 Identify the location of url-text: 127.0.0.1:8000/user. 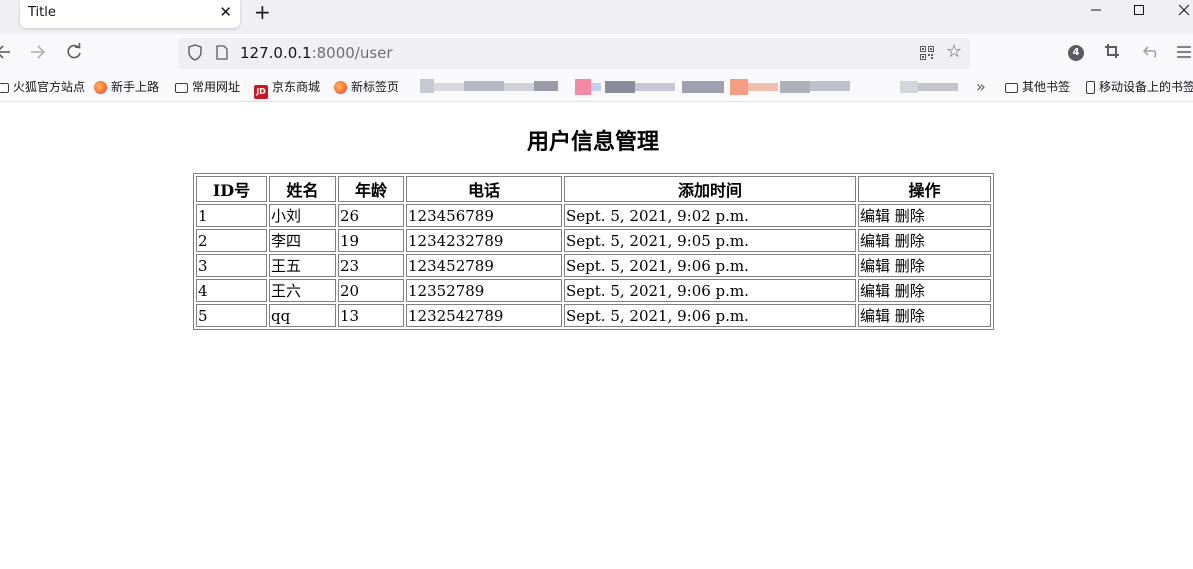
(316, 53).